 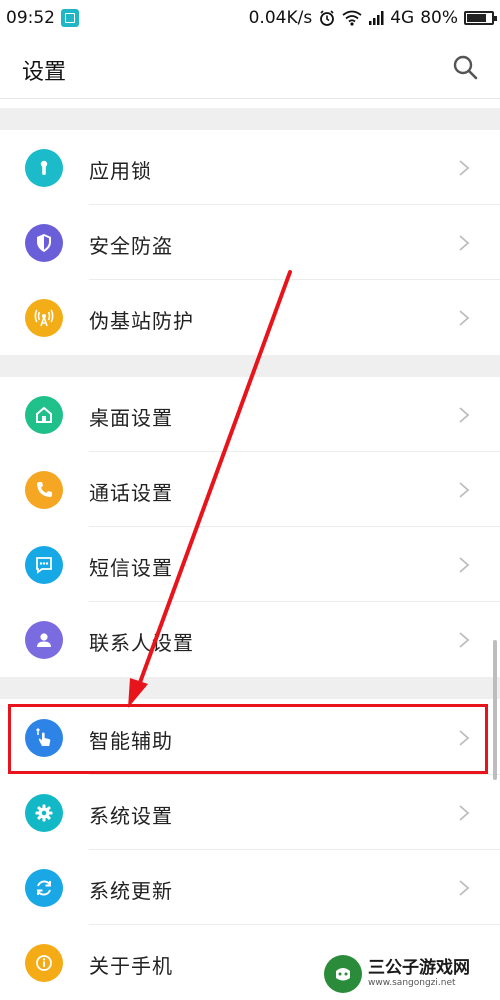 What do you see at coordinates (131, 891) in the screenshot?
I see `settings-item-label: 系统更新` at bounding box center [131, 891].